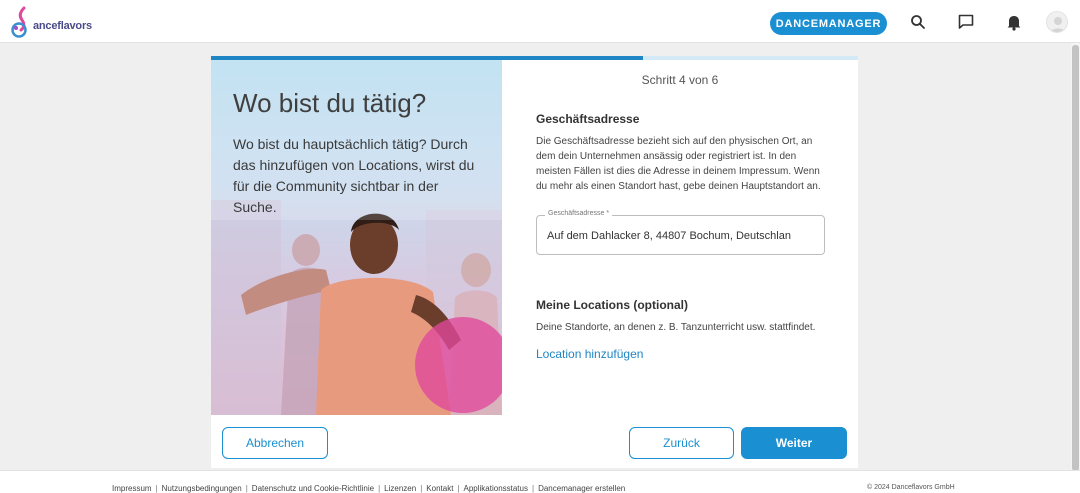  Describe the element at coordinates (680, 80) in the screenshot. I see `step-indicator: Schritt 4 von 6` at that location.